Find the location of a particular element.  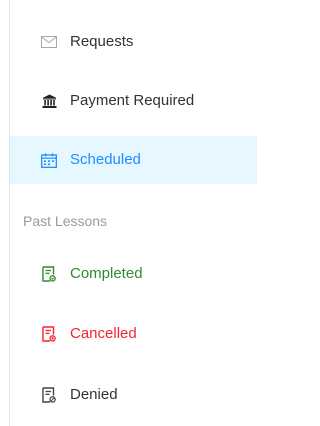

menu-item-label: Completed is located at coordinates (106, 273).